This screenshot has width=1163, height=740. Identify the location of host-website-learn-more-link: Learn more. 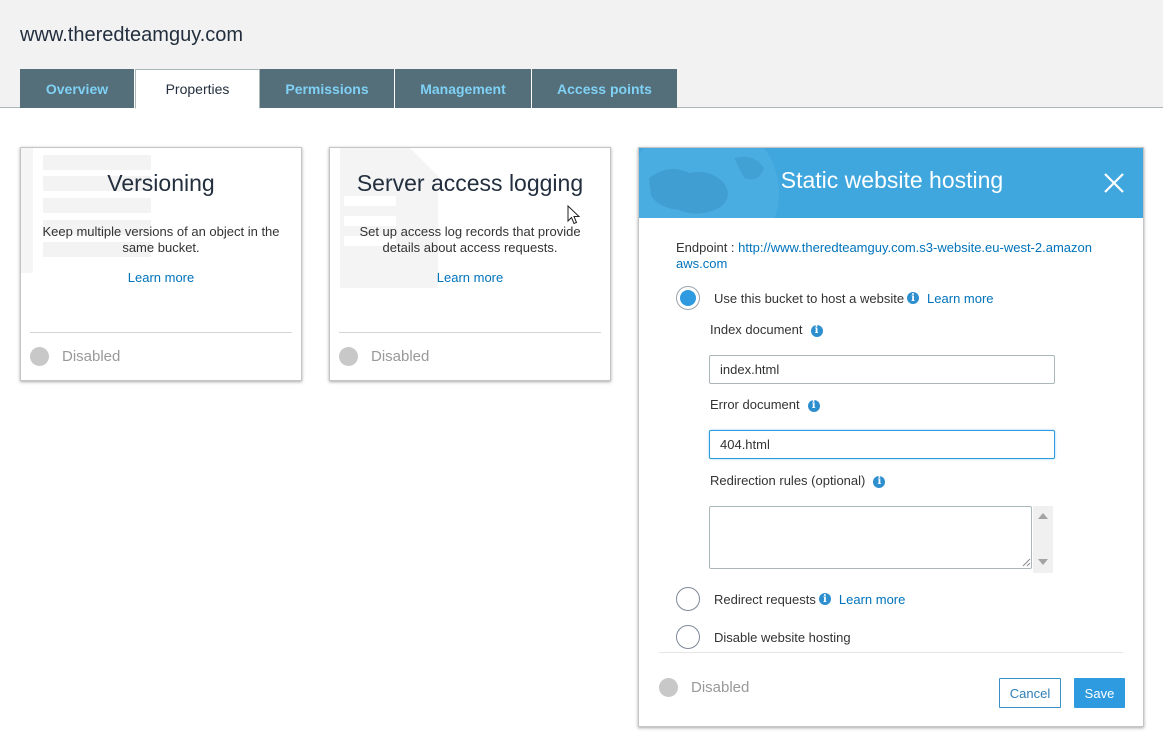
(960, 298).